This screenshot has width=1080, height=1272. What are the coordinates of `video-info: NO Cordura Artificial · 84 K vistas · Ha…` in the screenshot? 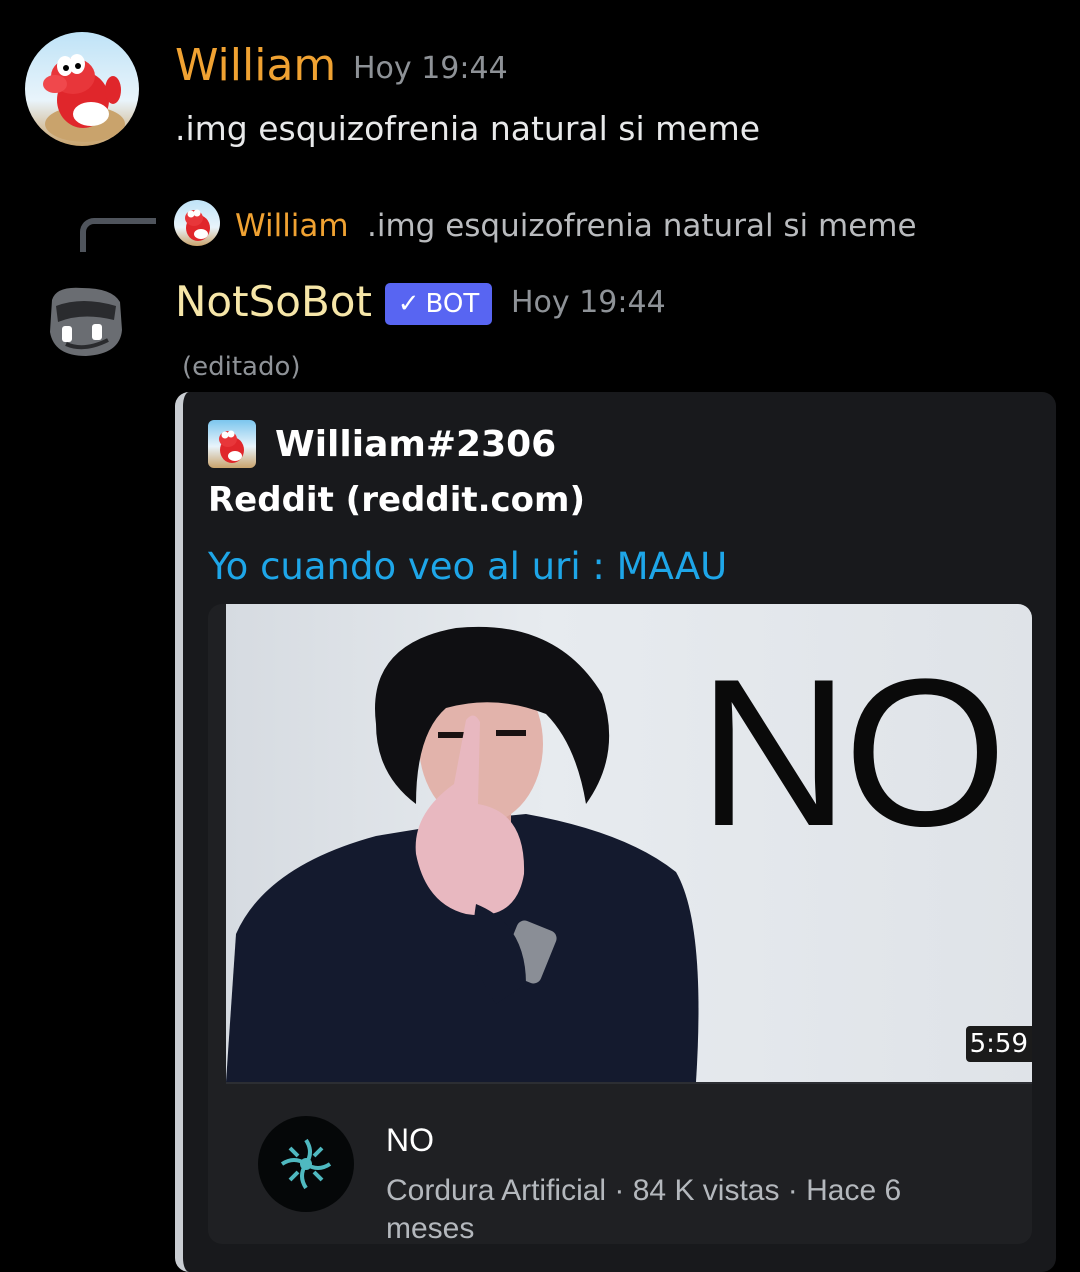 It's located at (629, 1163).